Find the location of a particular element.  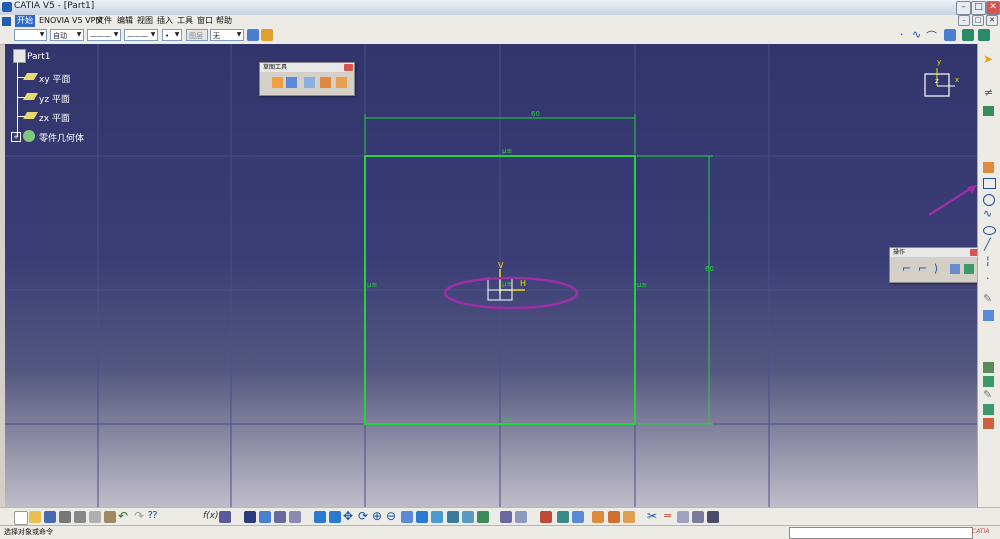

layer-combo: 无 ▼ is located at coordinates (227, 35).